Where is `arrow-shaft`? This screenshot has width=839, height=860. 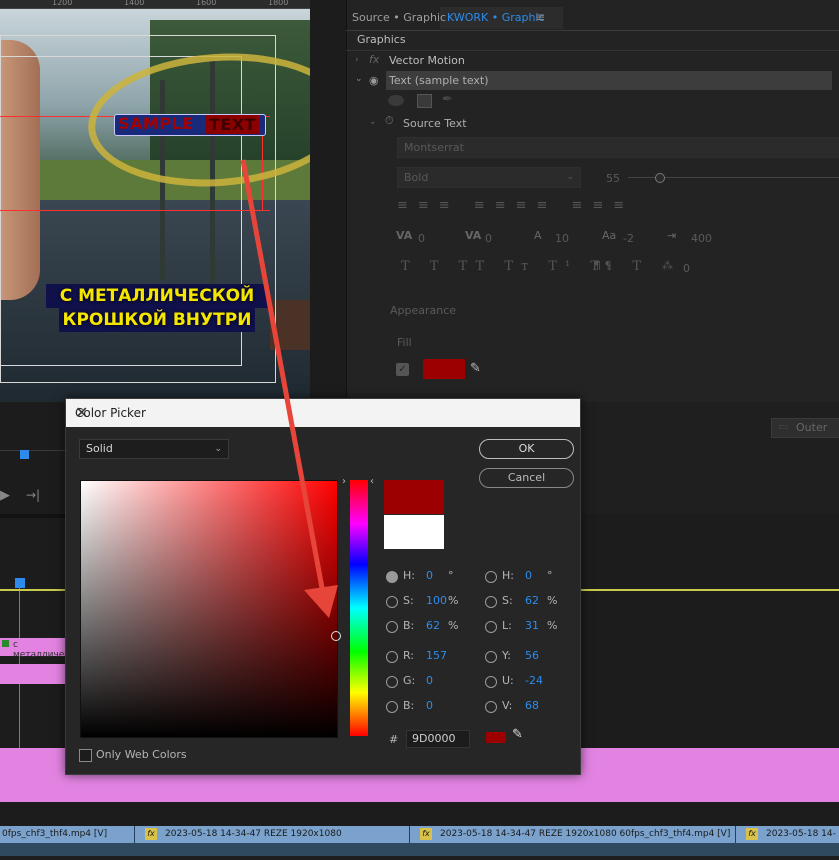
arrow-shaft is located at coordinates (282, 374).